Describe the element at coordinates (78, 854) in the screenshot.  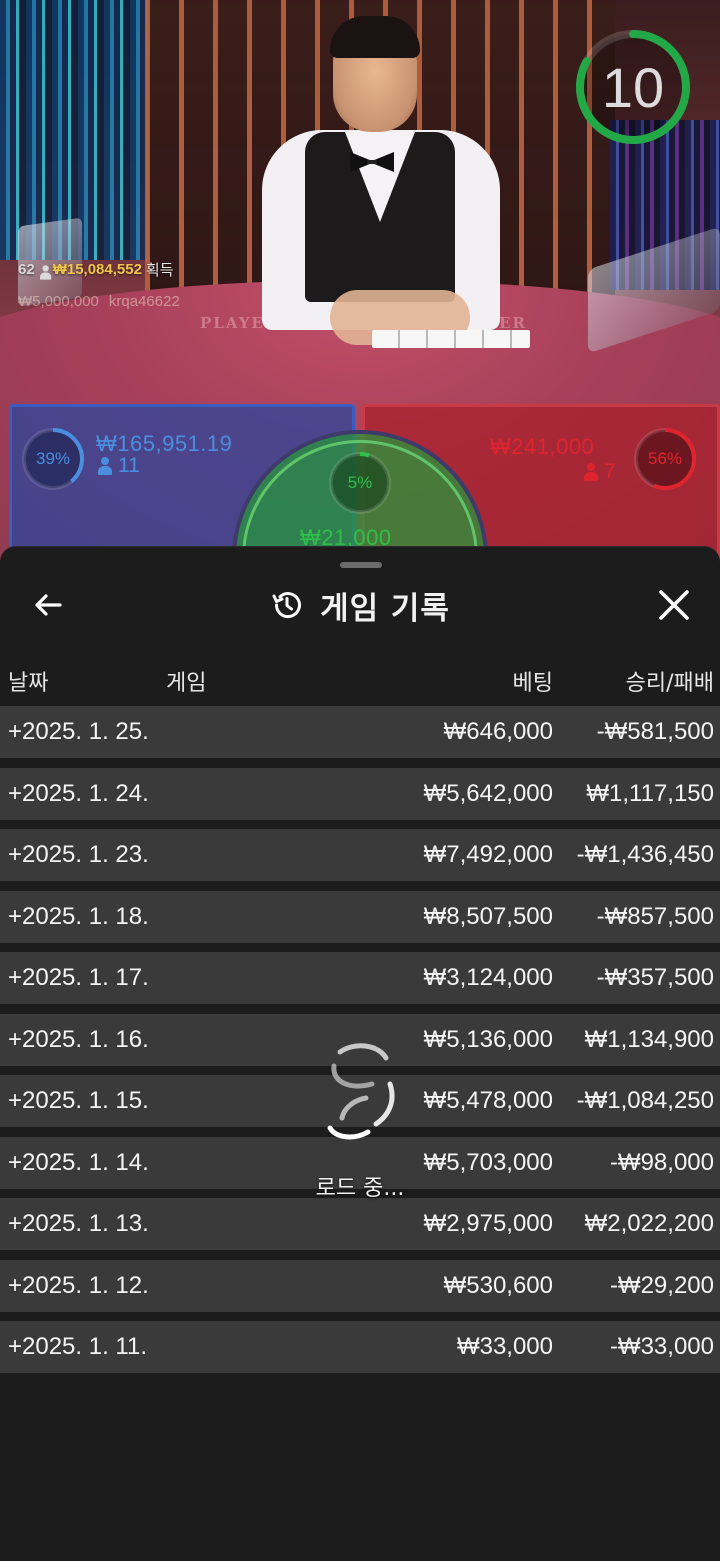
I see `row-date: +2025. 1. 23.` at that location.